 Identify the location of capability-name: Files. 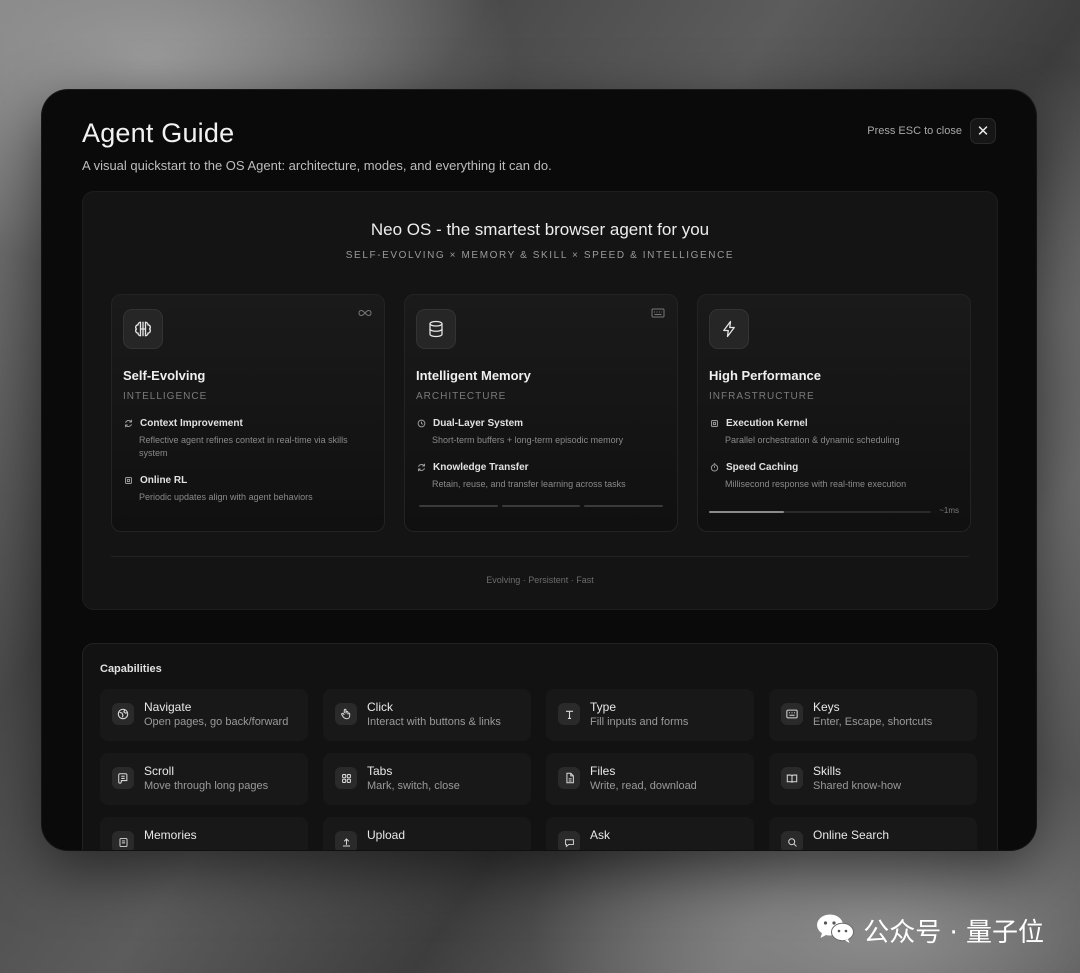
(603, 771).